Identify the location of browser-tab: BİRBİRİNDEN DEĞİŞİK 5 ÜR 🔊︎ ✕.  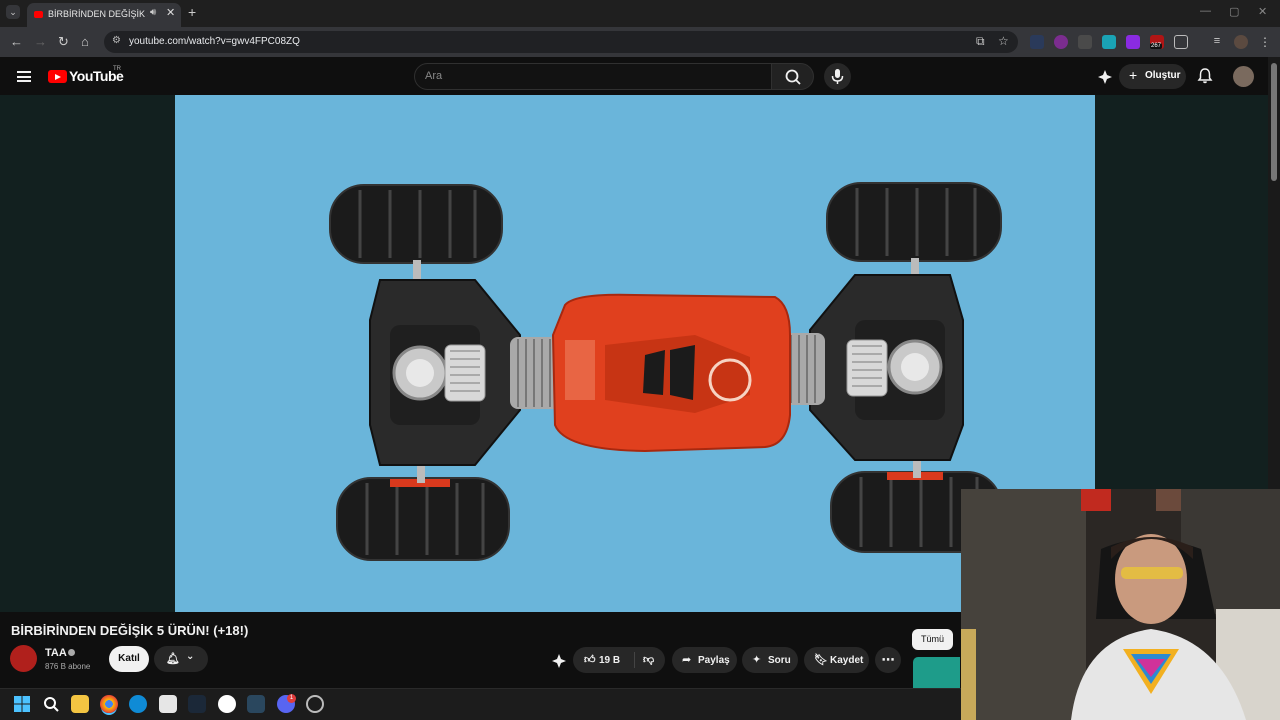
(104, 15).